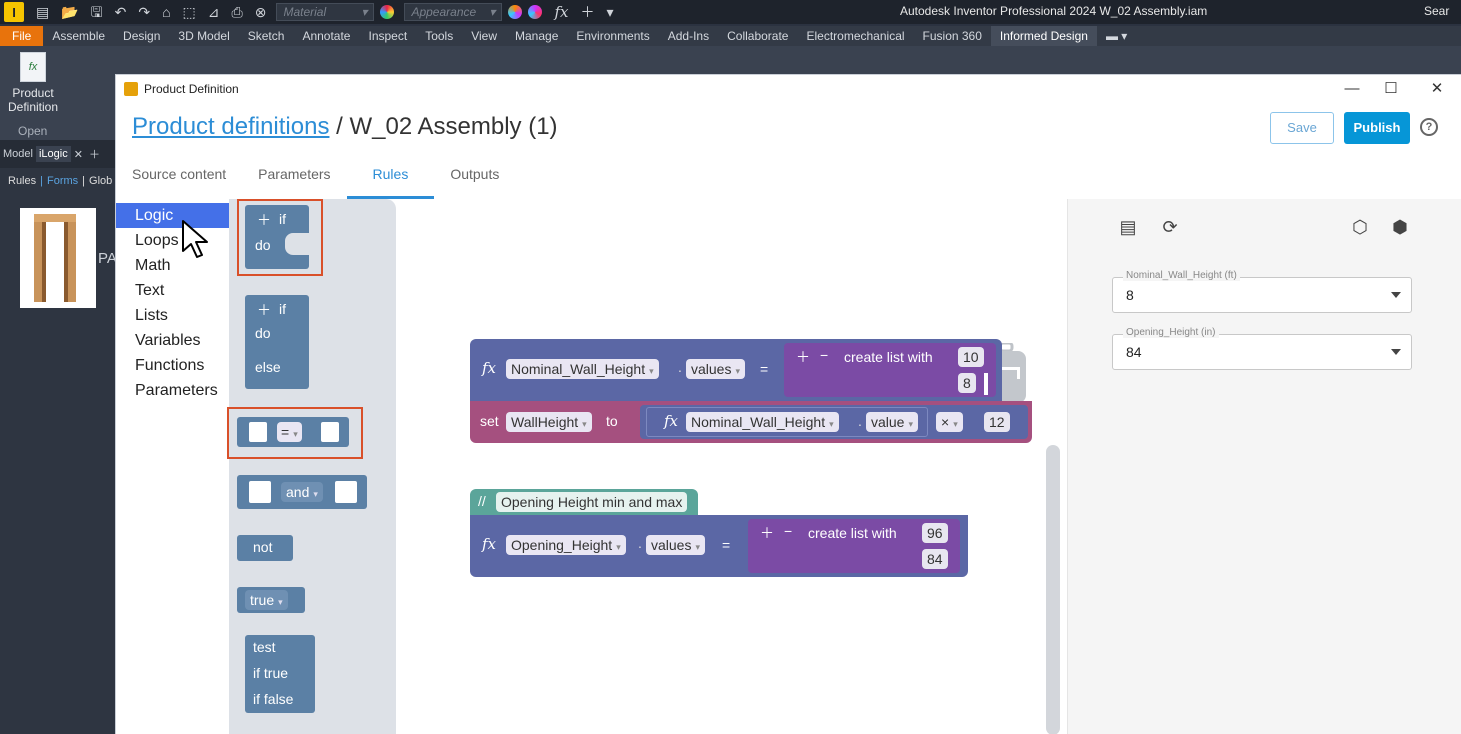  Describe the element at coordinates (302, 492) in the screenshot. I see `and-operator: and ▾` at that location.